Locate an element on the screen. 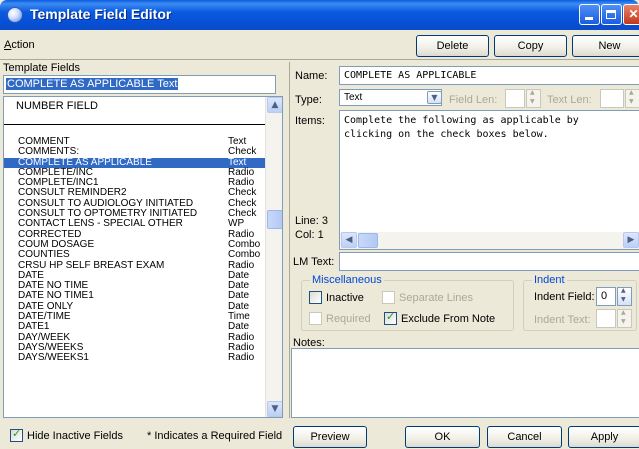 The width and height of the screenshot is (639, 449). inactive-checkbox is located at coordinates (315, 297).